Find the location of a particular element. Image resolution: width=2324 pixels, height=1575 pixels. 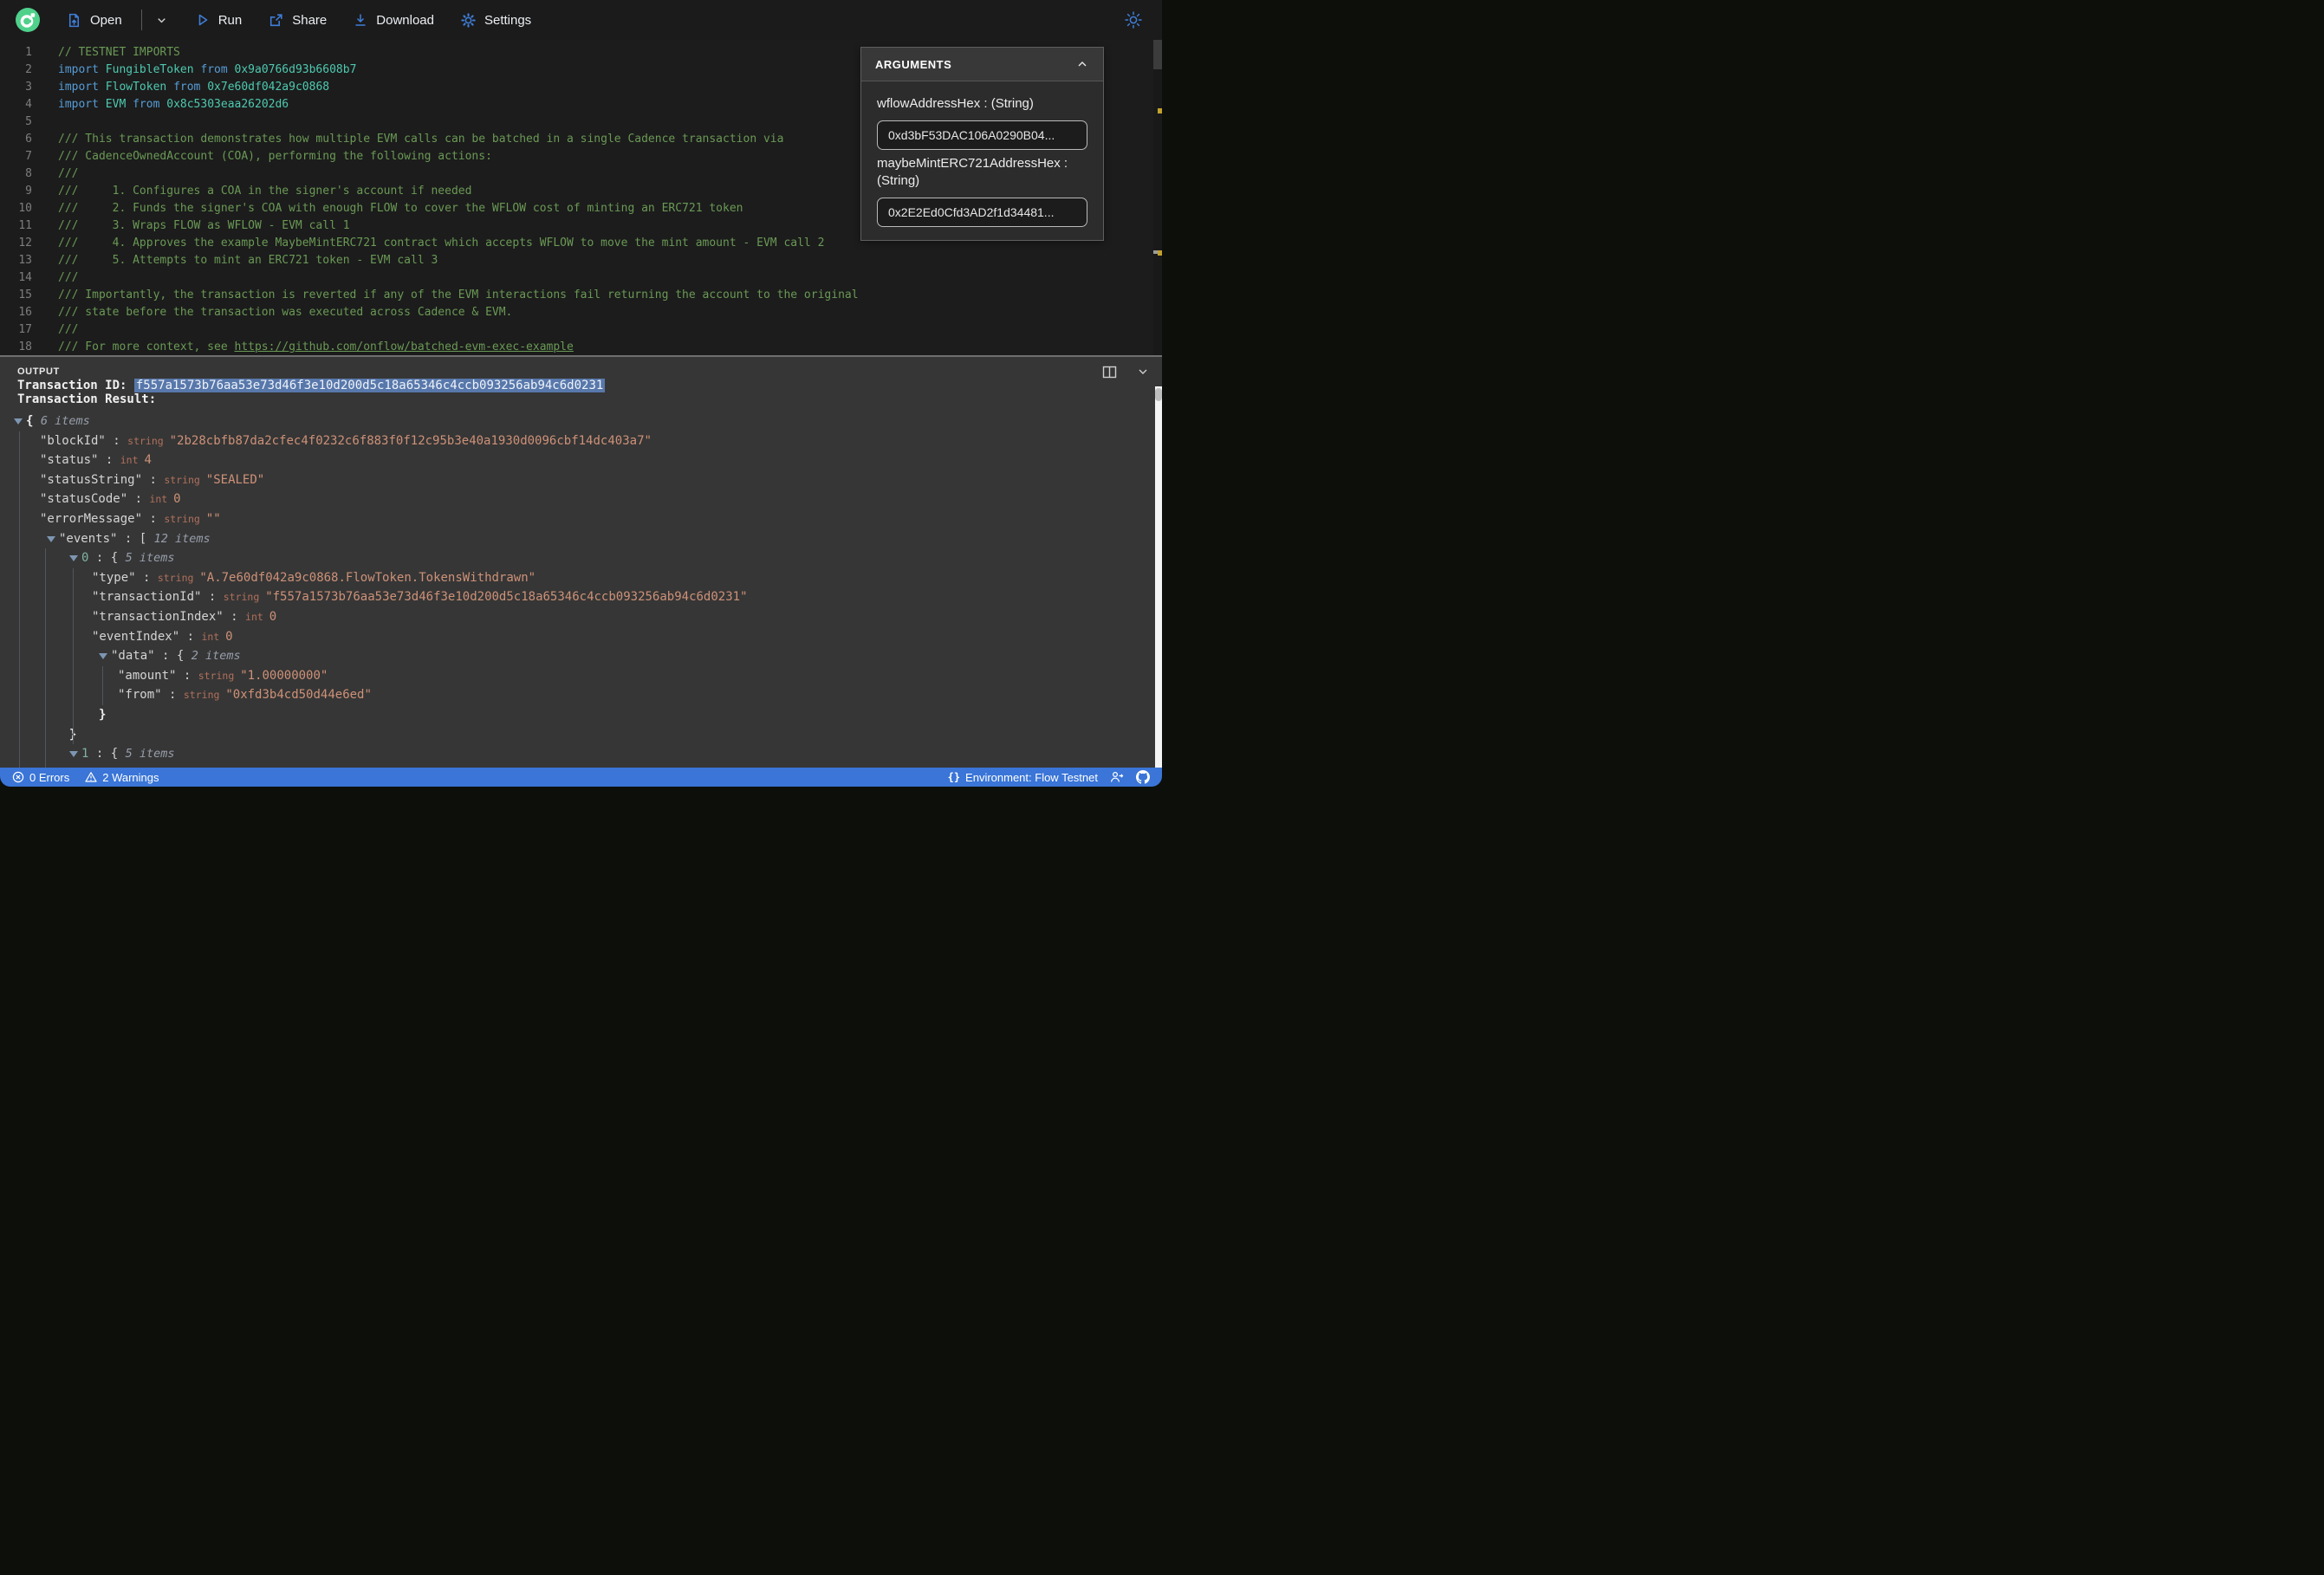

download-button: Download is located at coordinates (393, 20).